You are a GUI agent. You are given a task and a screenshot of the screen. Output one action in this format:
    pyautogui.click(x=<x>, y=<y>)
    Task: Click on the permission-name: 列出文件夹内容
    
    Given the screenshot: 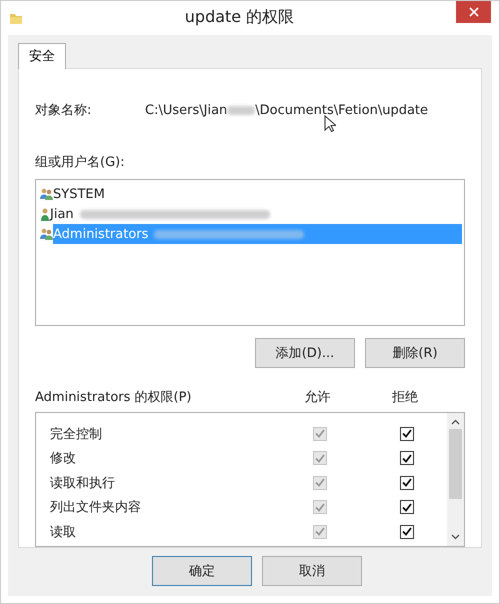 What is the action you would take?
    pyautogui.click(x=96, y=507)
    